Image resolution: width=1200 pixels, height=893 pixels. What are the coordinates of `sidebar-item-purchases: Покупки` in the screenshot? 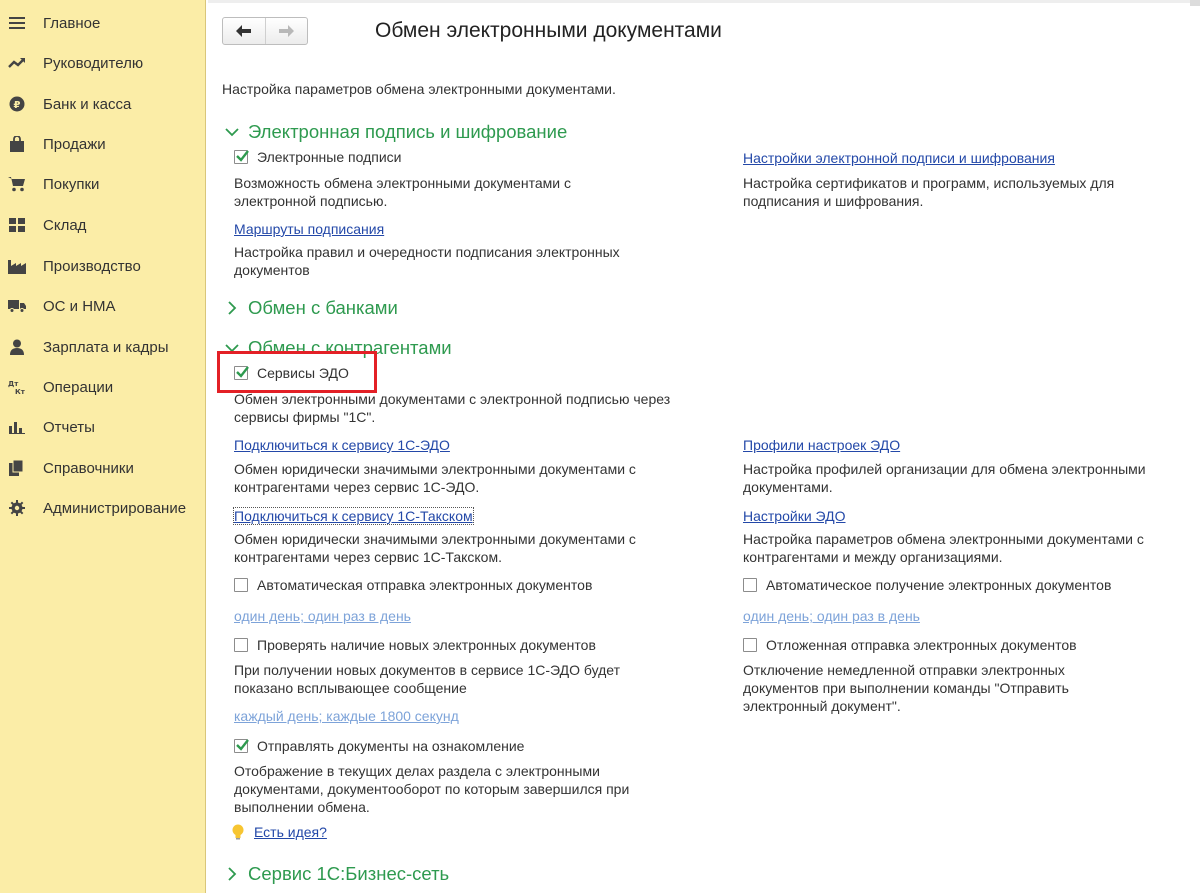 It's located at (102, 184).